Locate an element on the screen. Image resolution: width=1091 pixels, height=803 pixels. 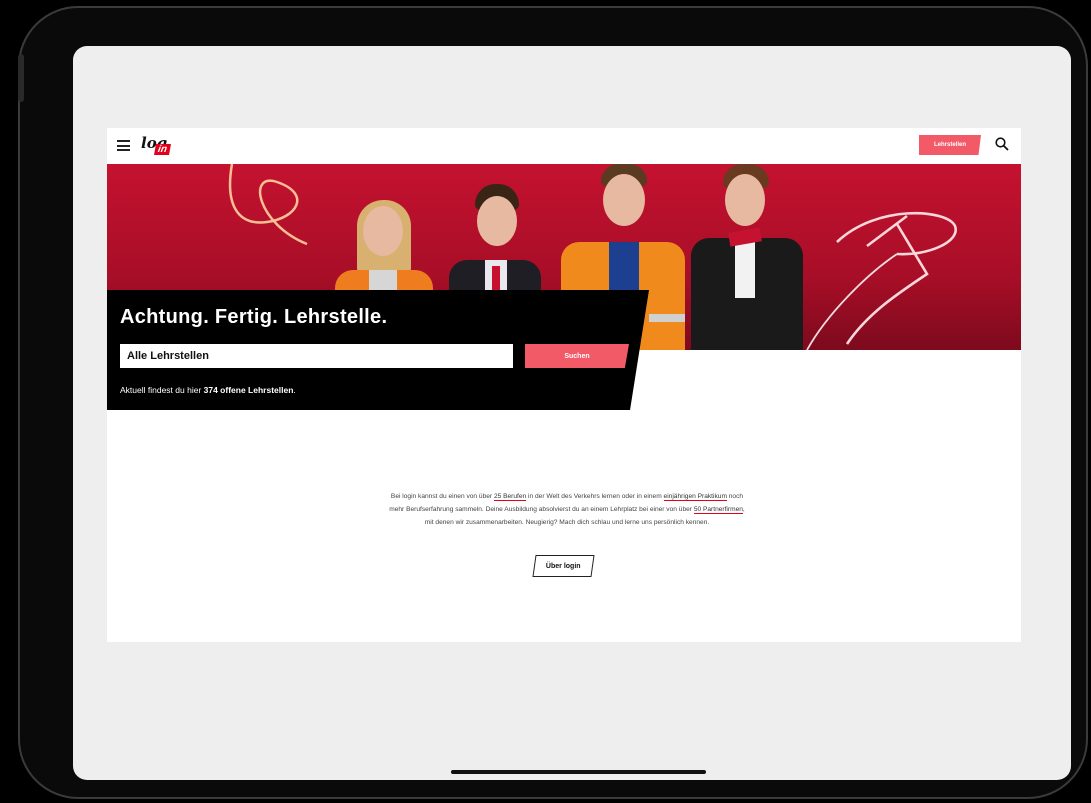
menu-icon is located at coordinates (123, 145).